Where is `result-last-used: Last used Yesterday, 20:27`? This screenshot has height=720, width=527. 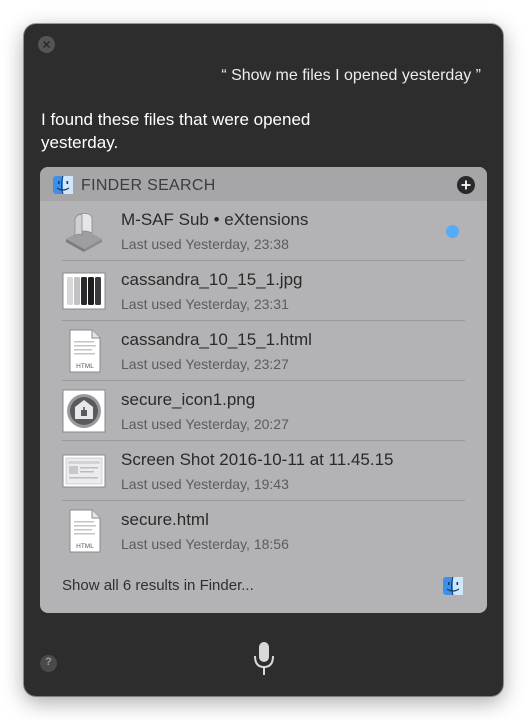 result-last-used: Last used Yesterday, 20:27 is located at coordinates (205, 424).